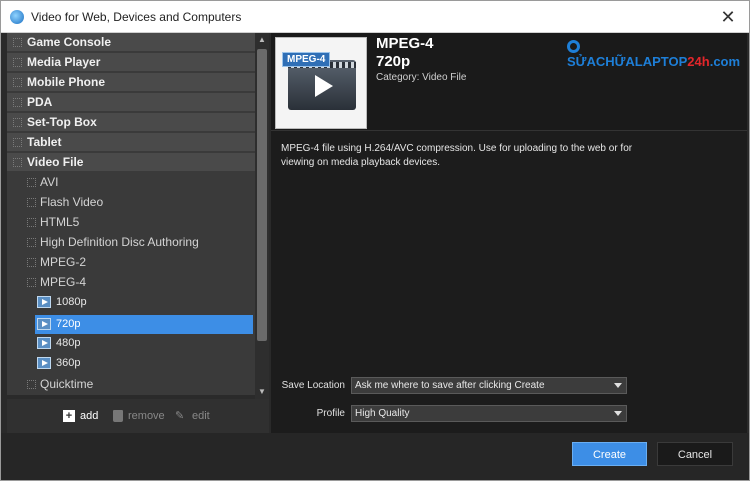 The image size is (750, 481). I want to click on tree-item-mpeg-2: MPEG-2, so click(131, 262).